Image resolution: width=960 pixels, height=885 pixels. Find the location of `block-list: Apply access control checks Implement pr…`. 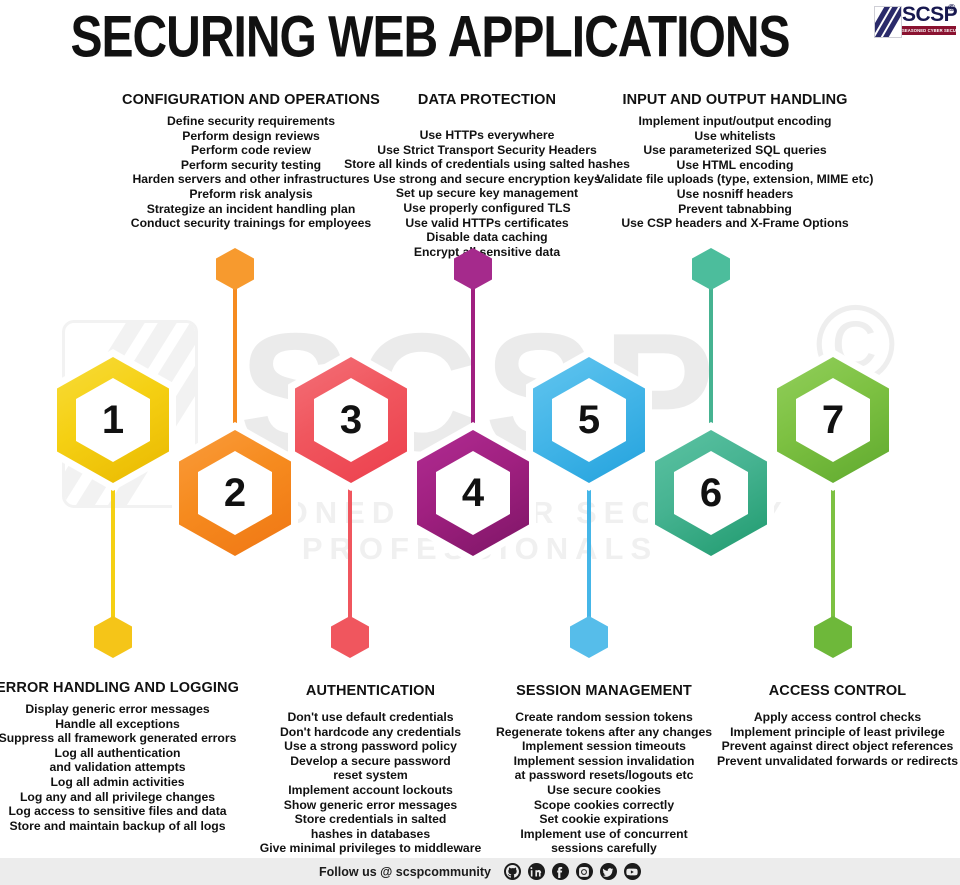

block-list: Apply access control checks Implement pr… is located at coordinates (837, 739).